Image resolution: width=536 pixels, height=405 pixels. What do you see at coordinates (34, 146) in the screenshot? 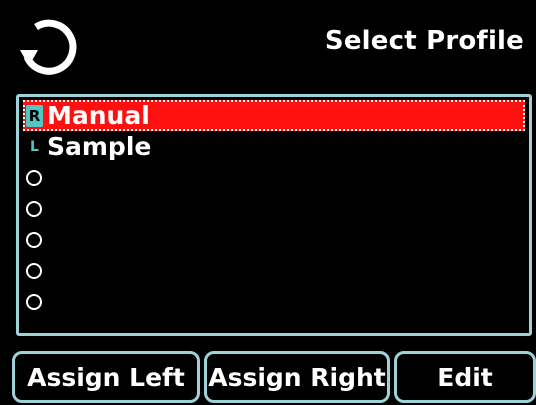
I see `left-assigned-badge: L` at bounding box center [34, 146].